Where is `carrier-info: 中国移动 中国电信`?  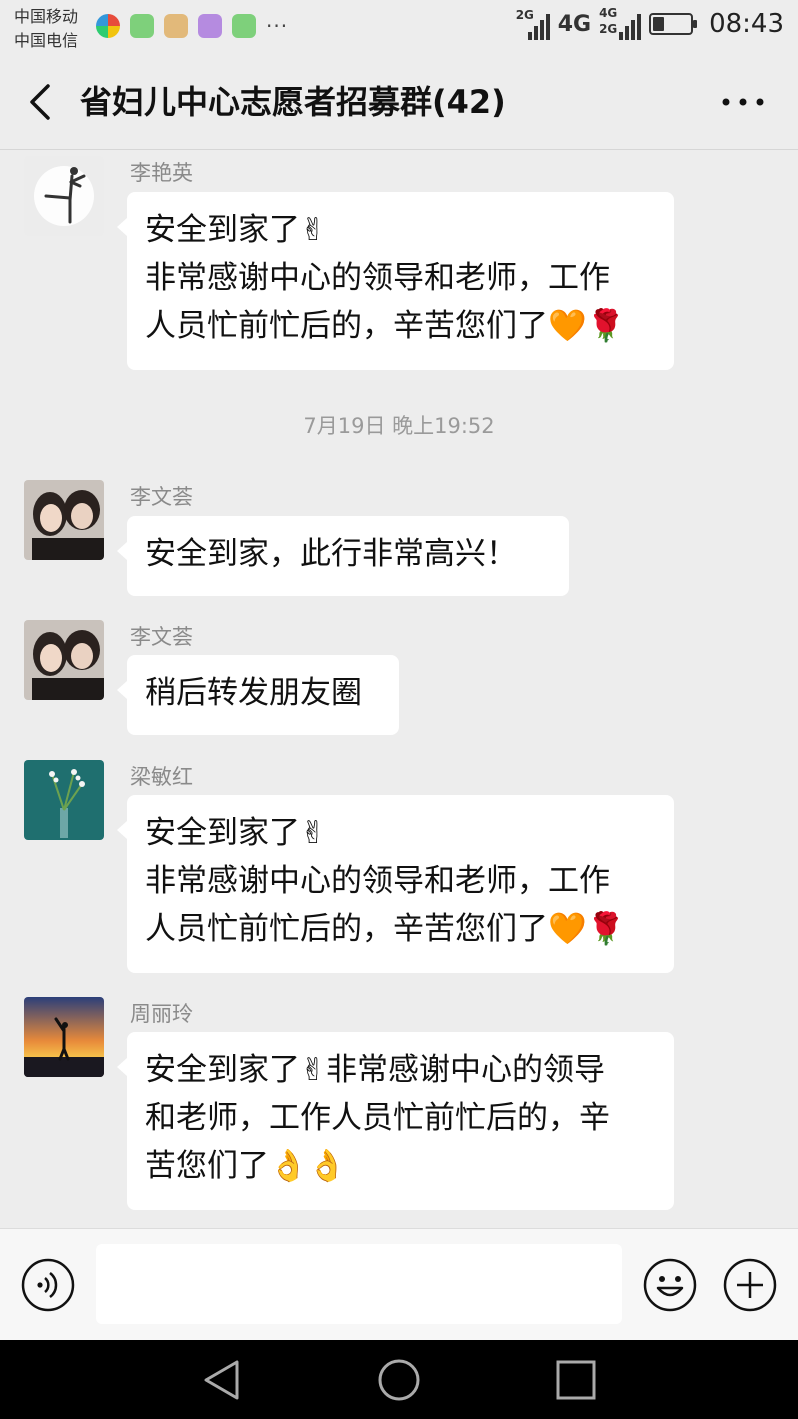 carrier-info: 中国移动 中国电信 is located at coordinates (46, 29).